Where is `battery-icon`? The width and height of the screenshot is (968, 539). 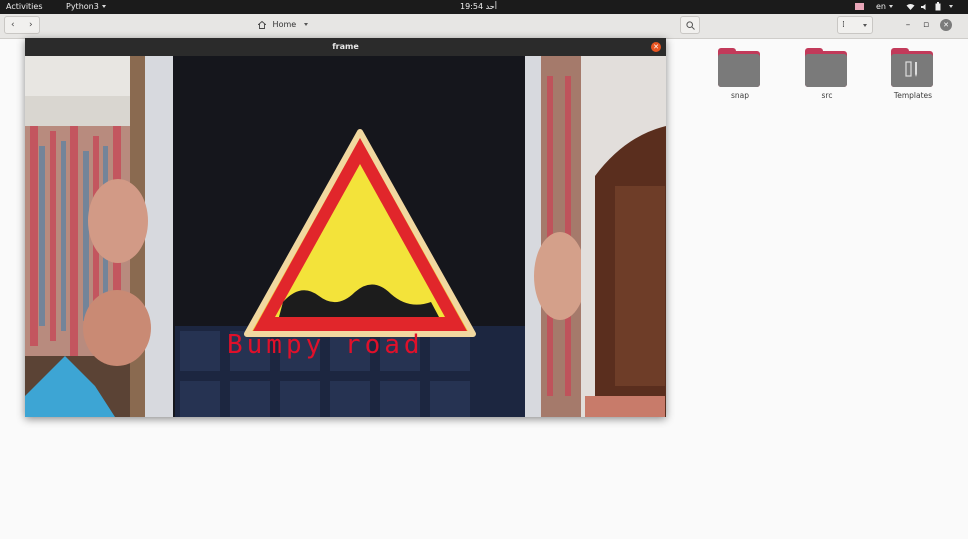 battery-icon is located at coordinates (938, 7).